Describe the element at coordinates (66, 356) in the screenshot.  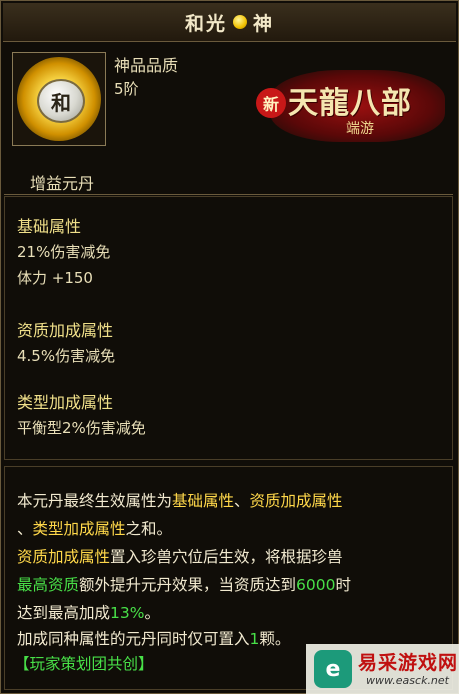
I see `aptitude-attr-line: 4.5%伤害减免` at that location.